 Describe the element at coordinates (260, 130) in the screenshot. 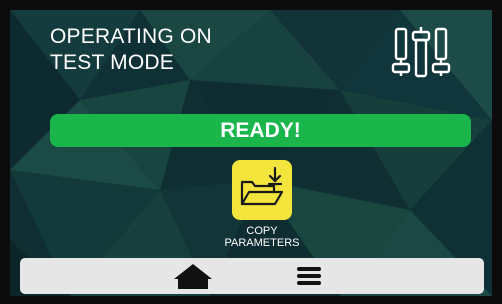

I see `status-ready-banner: READY!` at that location.